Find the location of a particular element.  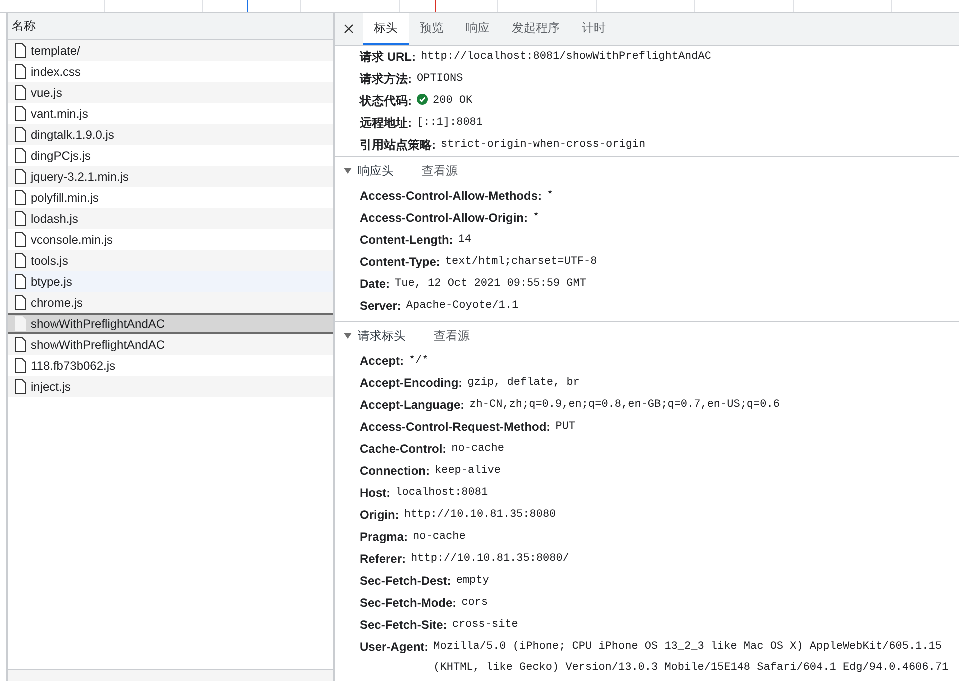

request-row: chrome.js is located at coordinates (170, 302).